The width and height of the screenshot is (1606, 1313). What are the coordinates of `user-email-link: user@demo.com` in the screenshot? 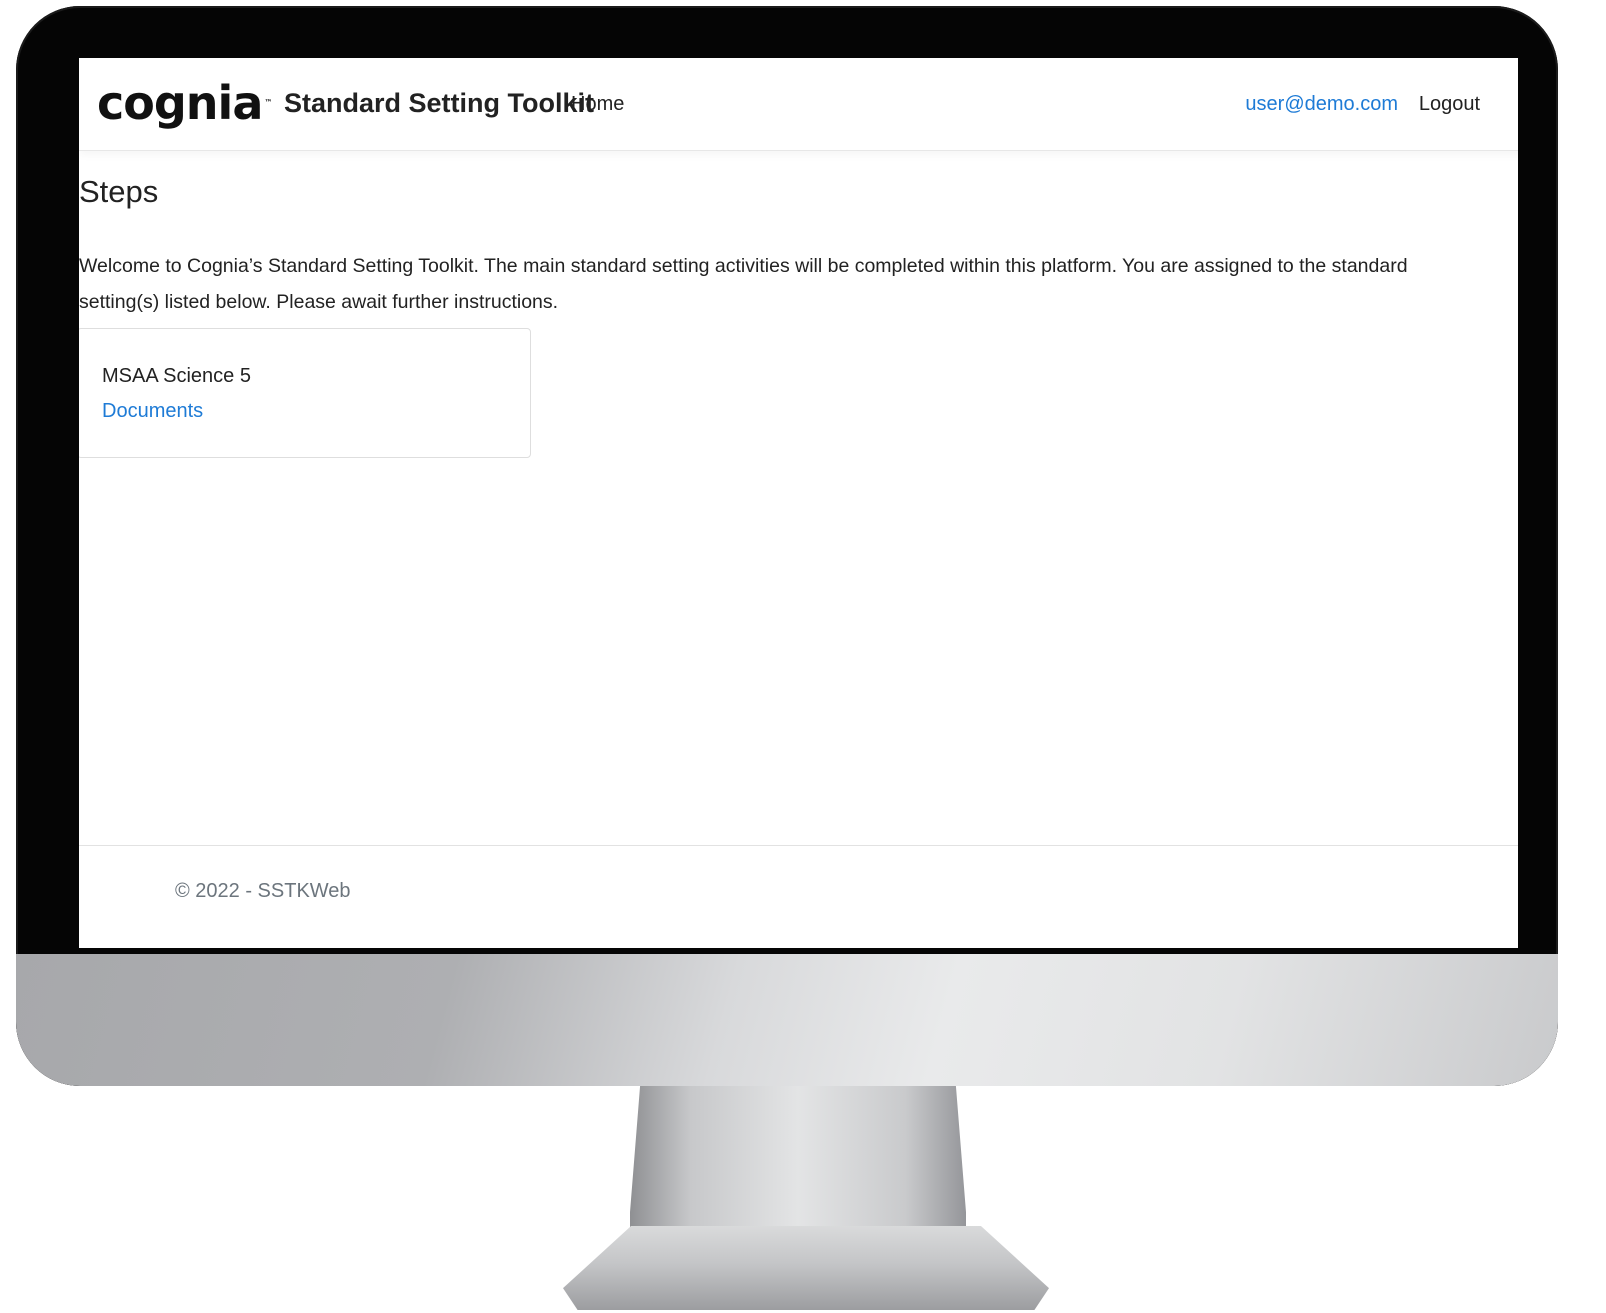 It's located at (1321, 104).